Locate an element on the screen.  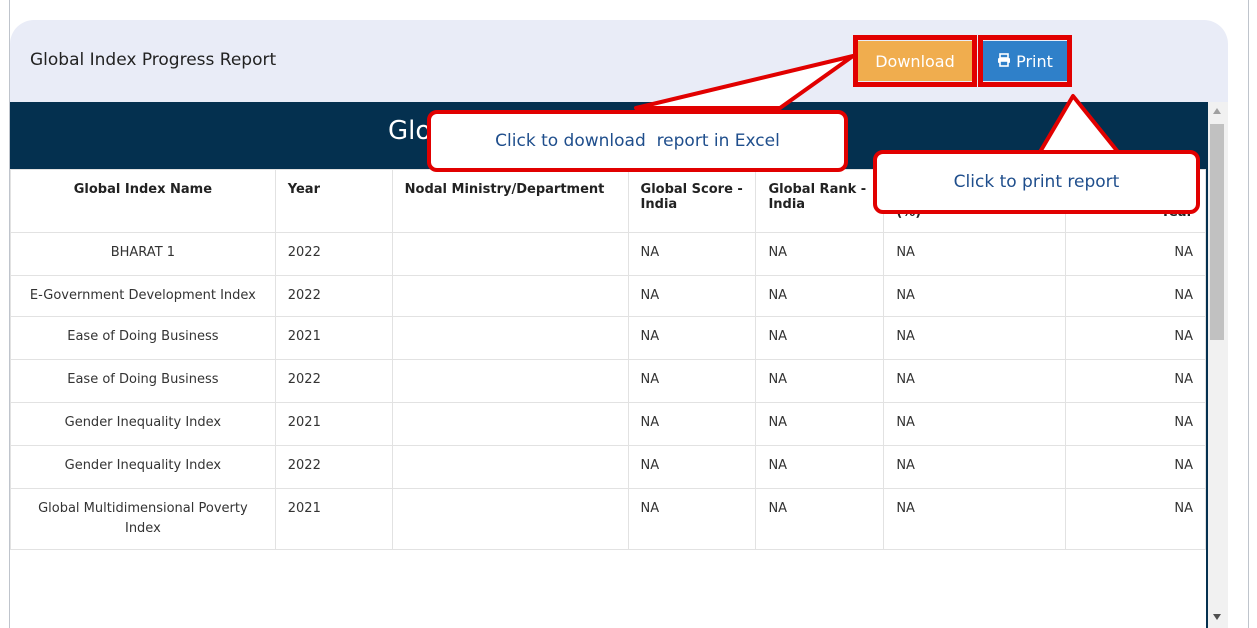
print-callout: Click to print report is located at coordinates (1036, 182).